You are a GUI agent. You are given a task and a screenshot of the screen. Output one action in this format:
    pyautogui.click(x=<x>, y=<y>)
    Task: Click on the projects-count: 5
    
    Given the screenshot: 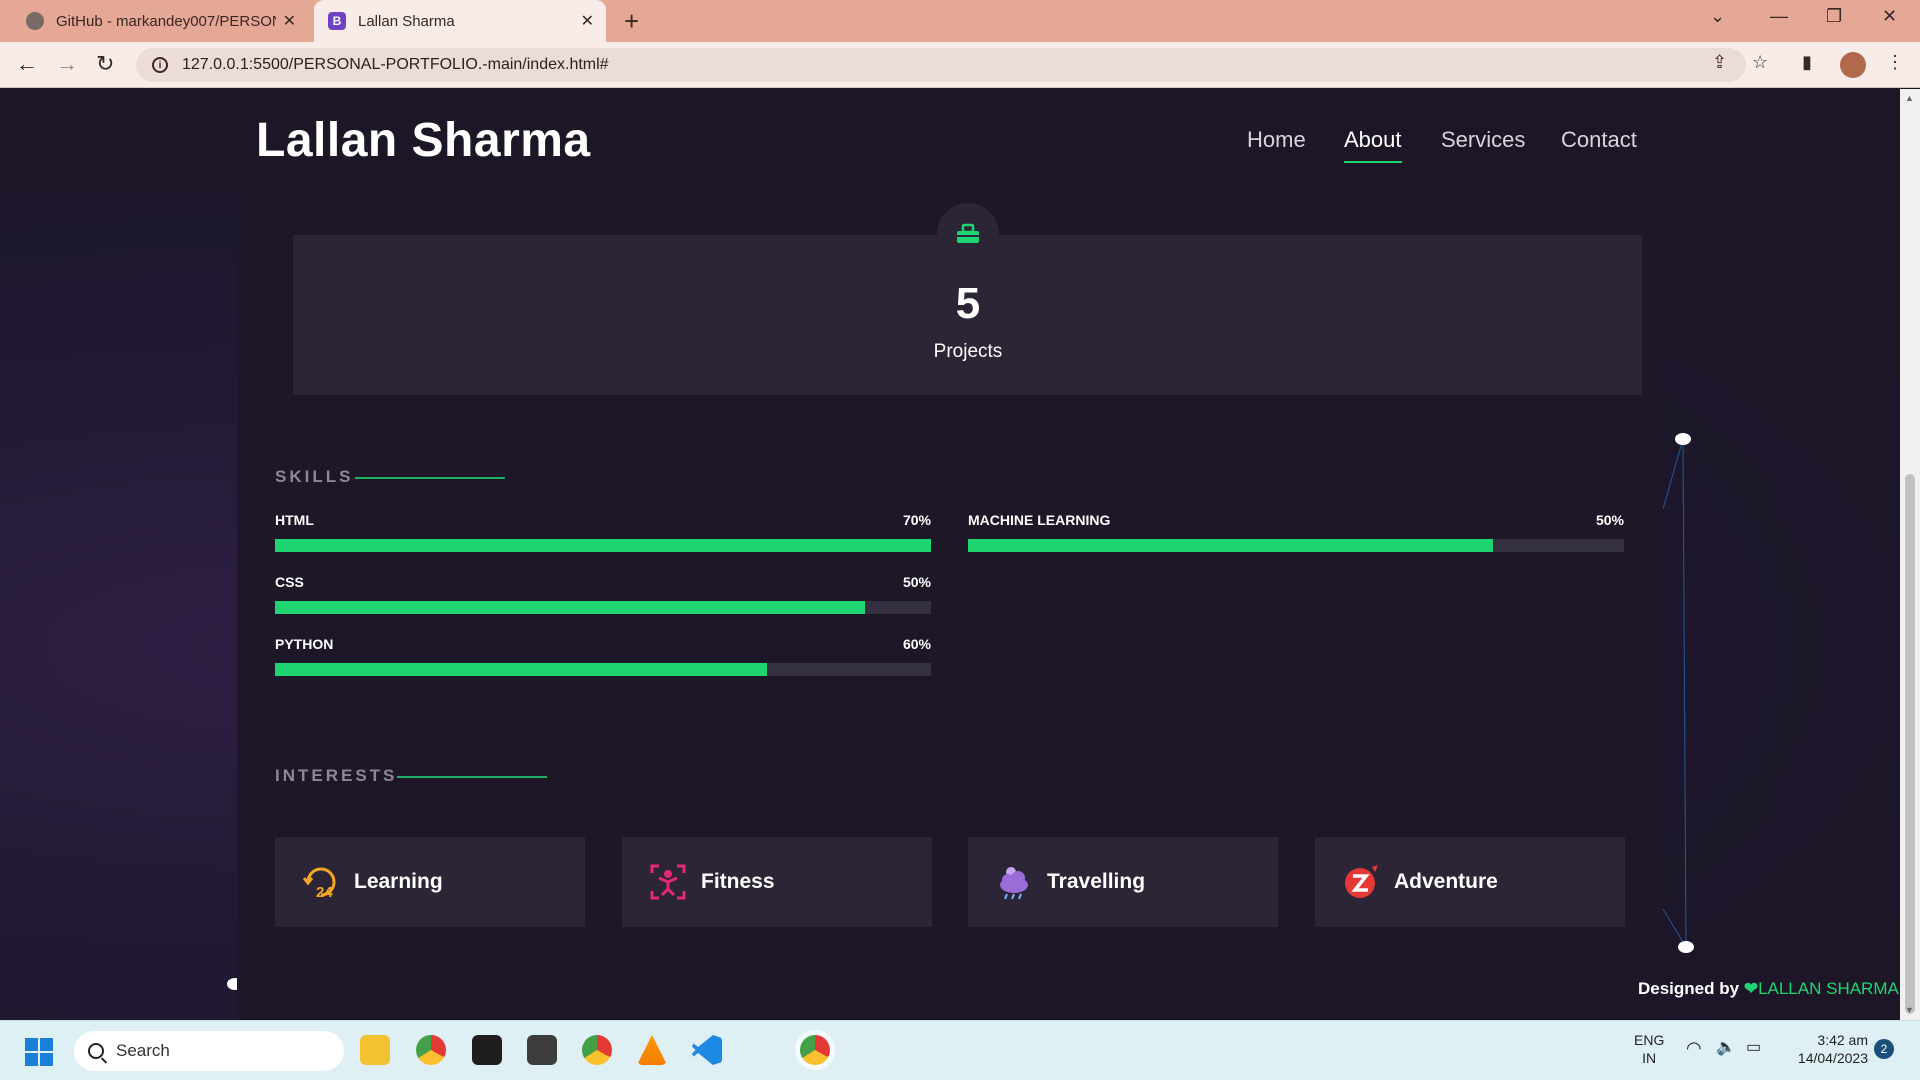 What is the action you would take?
    pyautogui.click(x=968, y=303)
    